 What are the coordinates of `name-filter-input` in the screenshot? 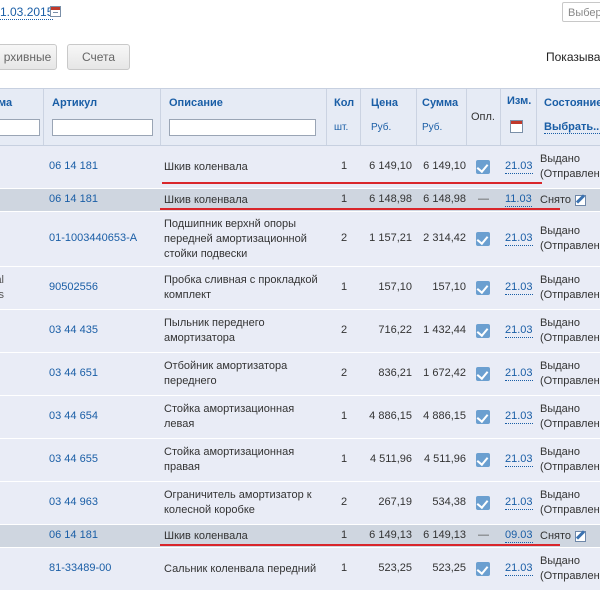 It's located at (20, 127).